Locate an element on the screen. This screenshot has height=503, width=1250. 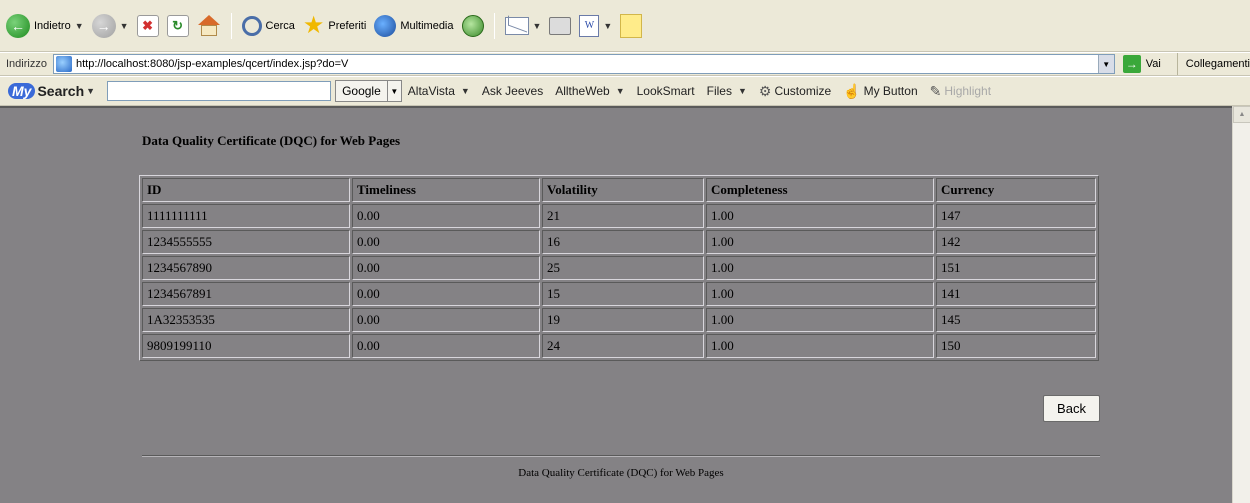
my-button: ☝ My Button is located at coordinates (880, 91).